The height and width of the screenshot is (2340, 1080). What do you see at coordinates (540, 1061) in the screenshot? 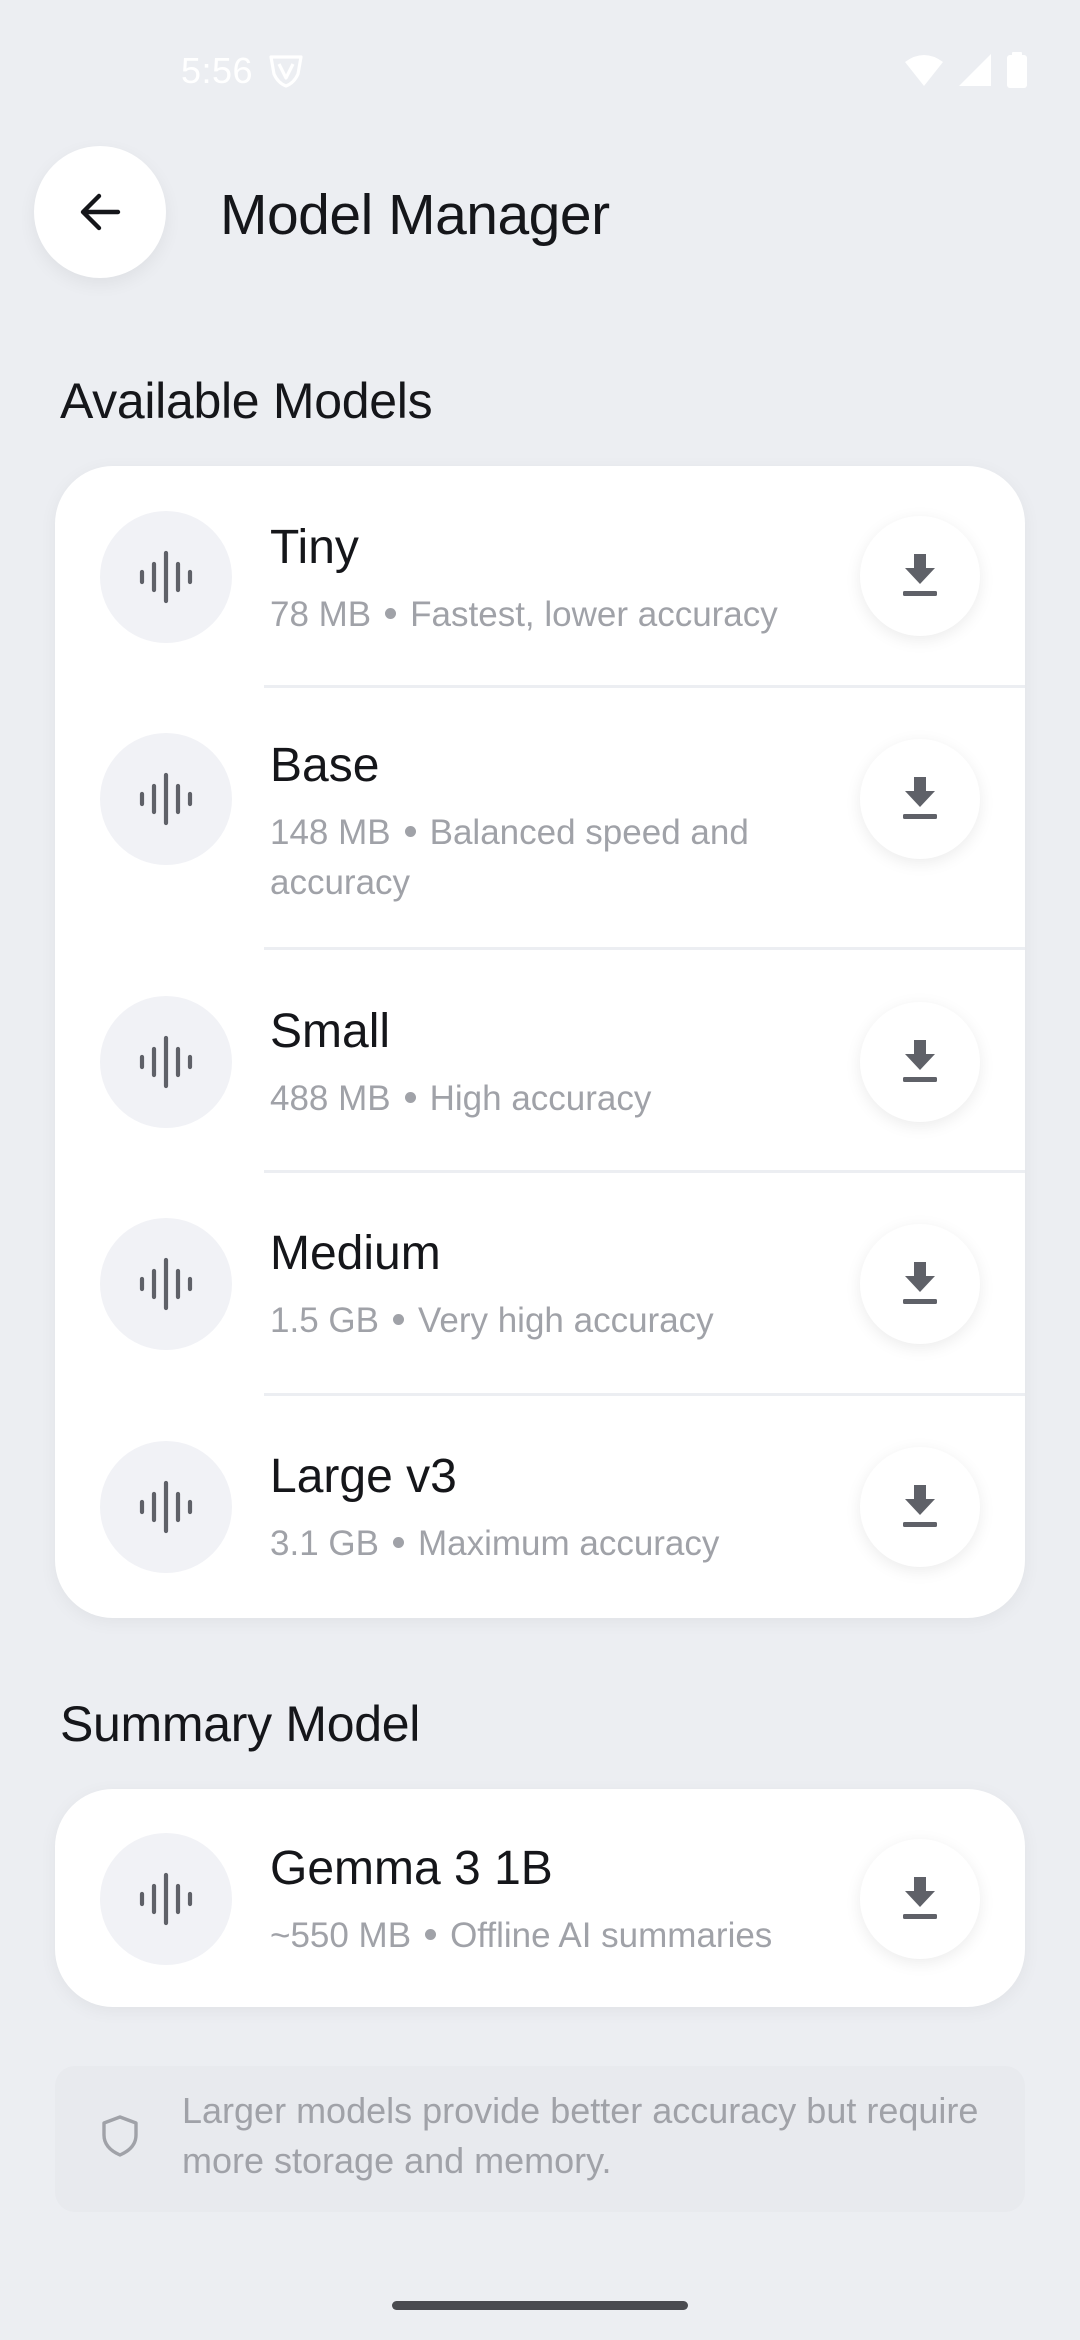
I see `model-row-small: Small 488 MB High accuracy` at bounding box center [540, 1061].